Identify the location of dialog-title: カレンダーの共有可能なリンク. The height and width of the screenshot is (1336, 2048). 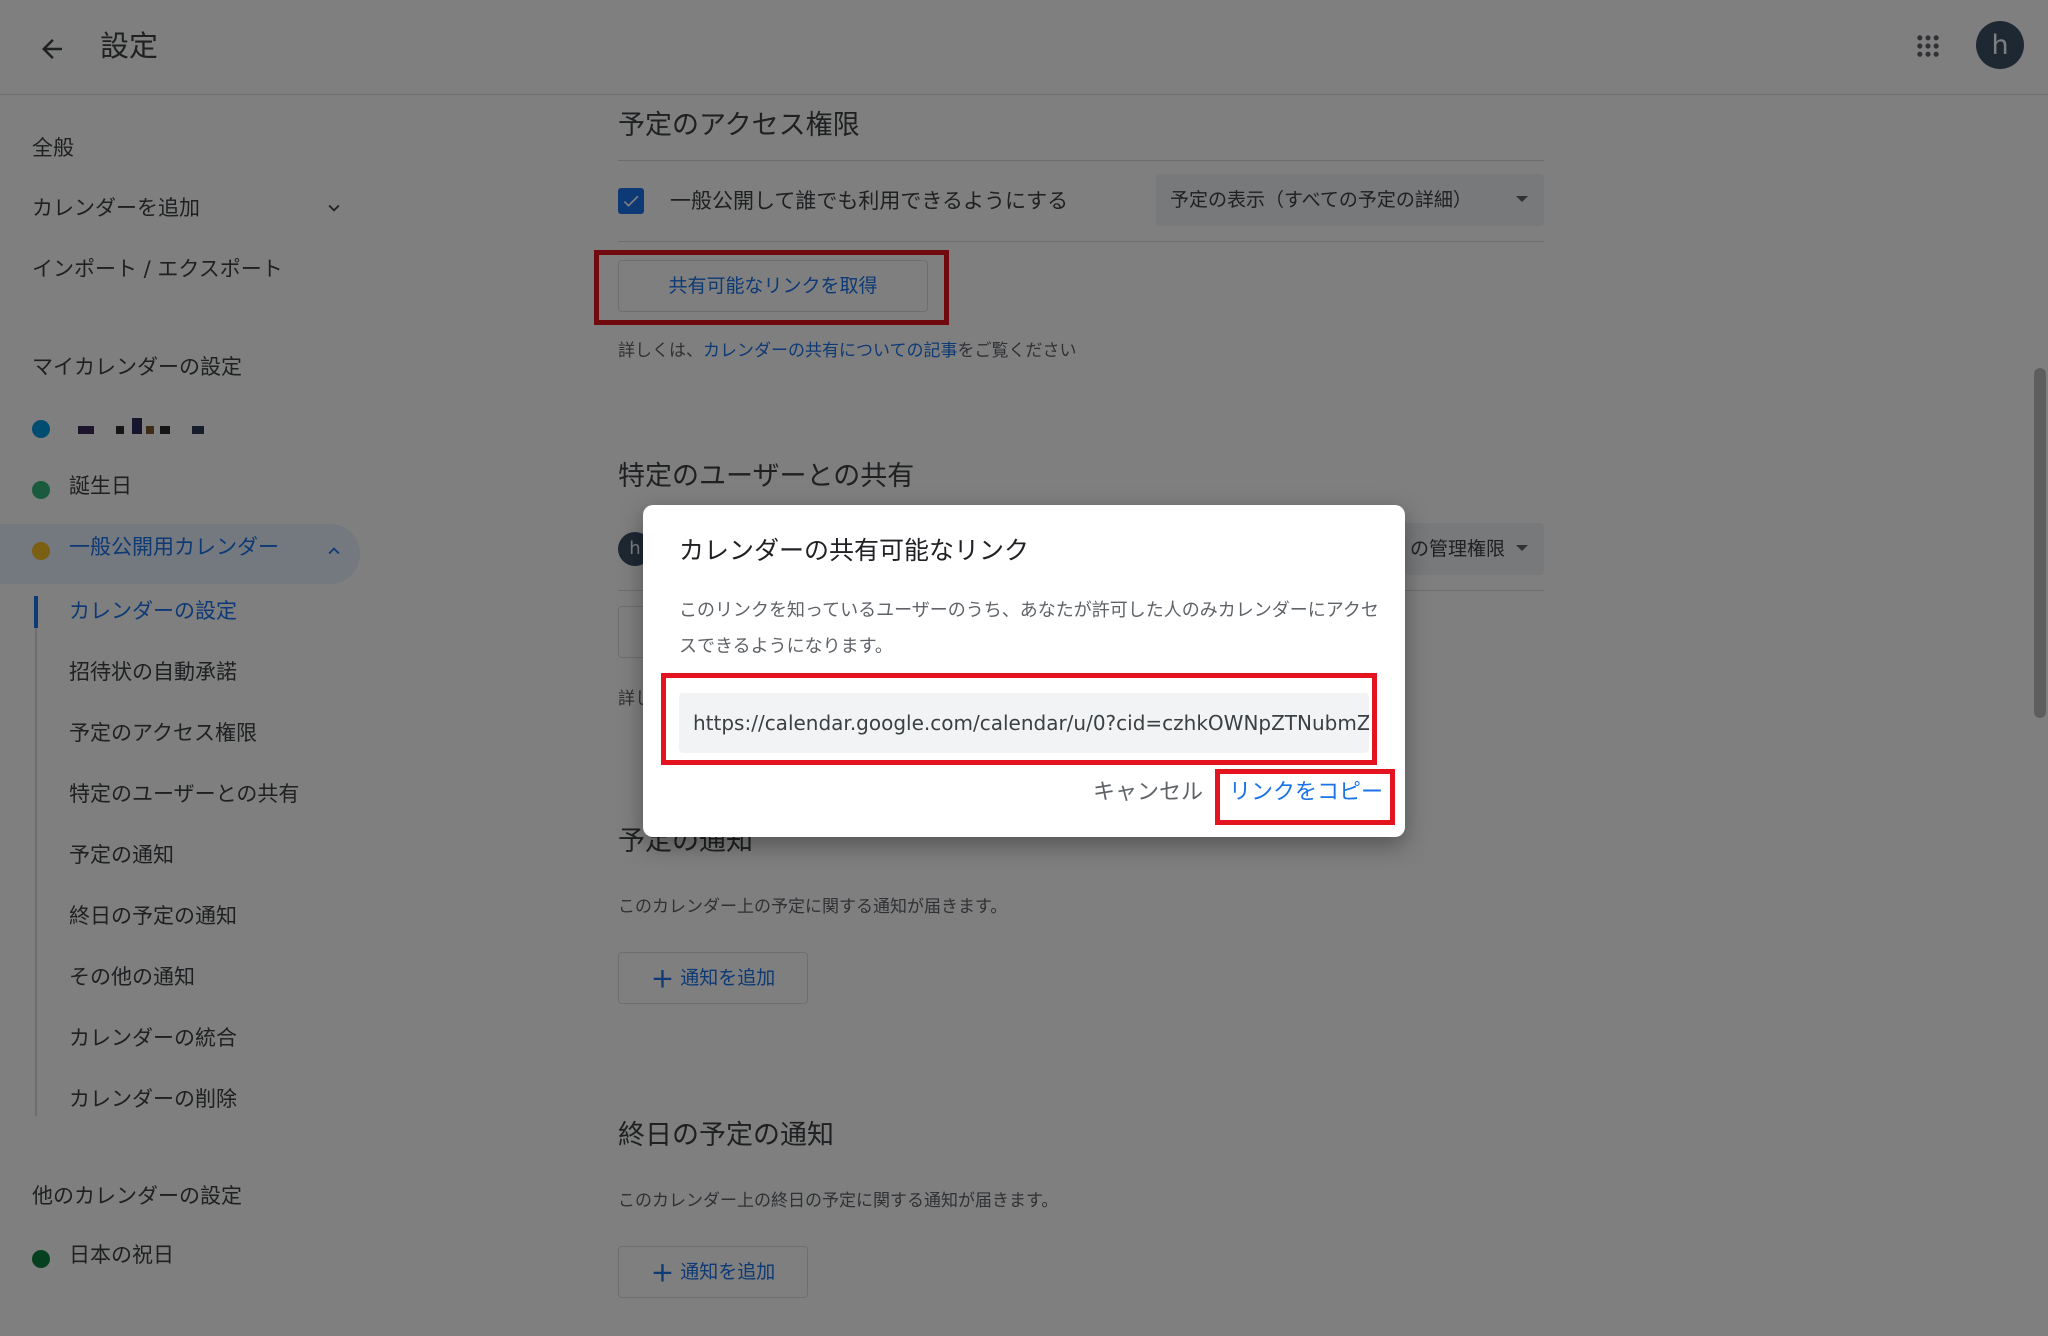
(854, 550).